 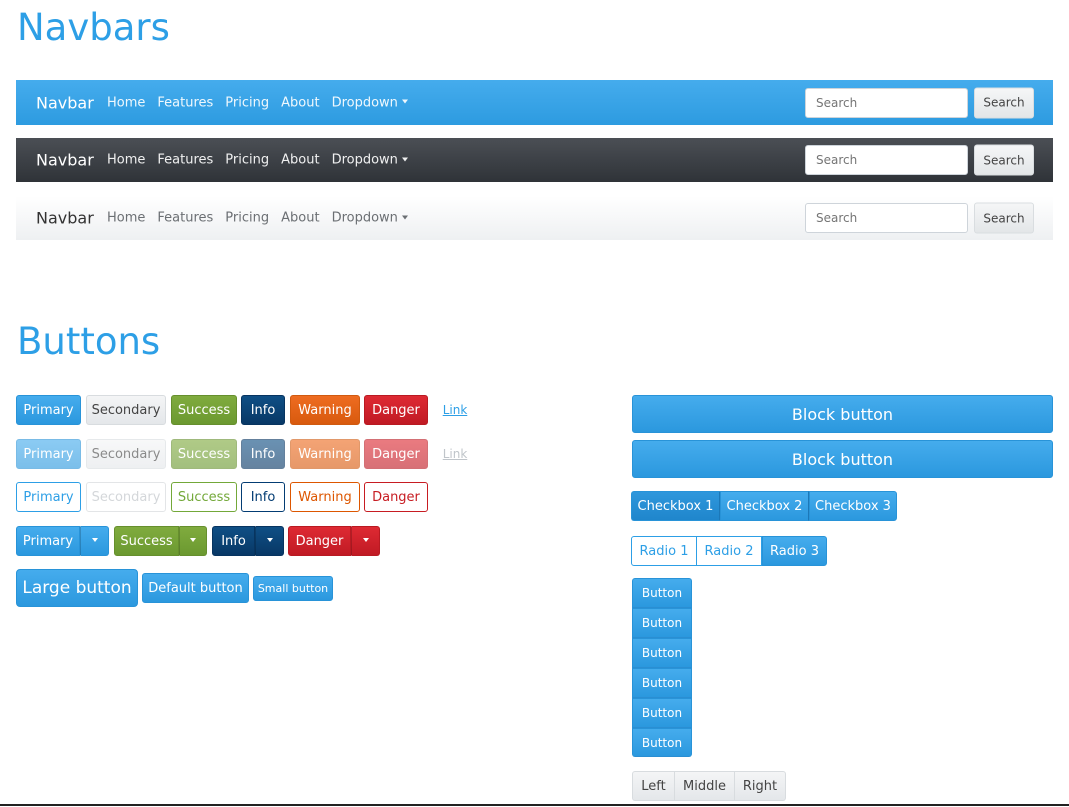 What do you see at coordinates (325, 454) in the screenshot?
I see `warning-button-disabled: Warning` at bounding box center [325, 454].